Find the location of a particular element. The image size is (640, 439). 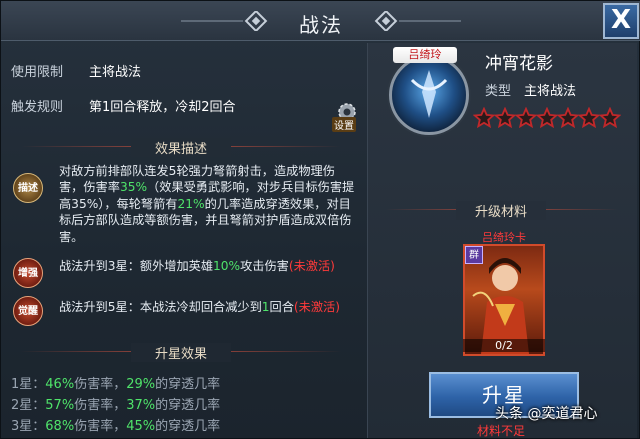

effect-header: 效果描述 is located at coordinates (181, 147).